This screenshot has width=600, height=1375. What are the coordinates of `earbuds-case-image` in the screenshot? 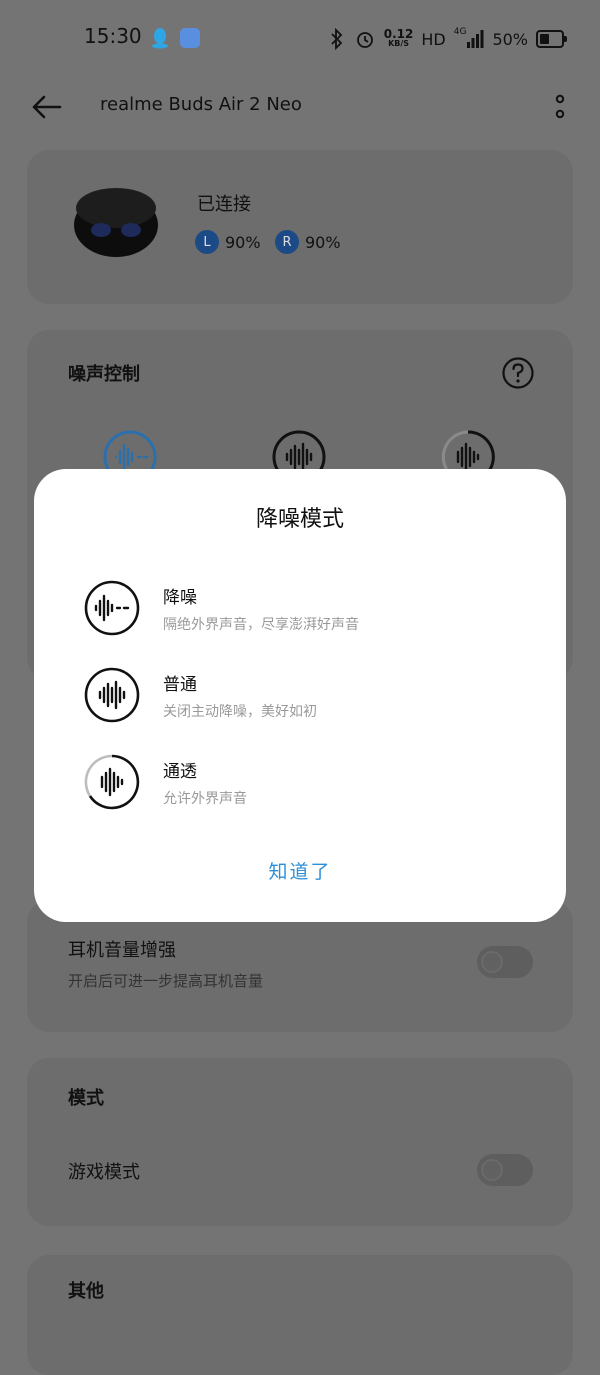 It's located at (116, 222).